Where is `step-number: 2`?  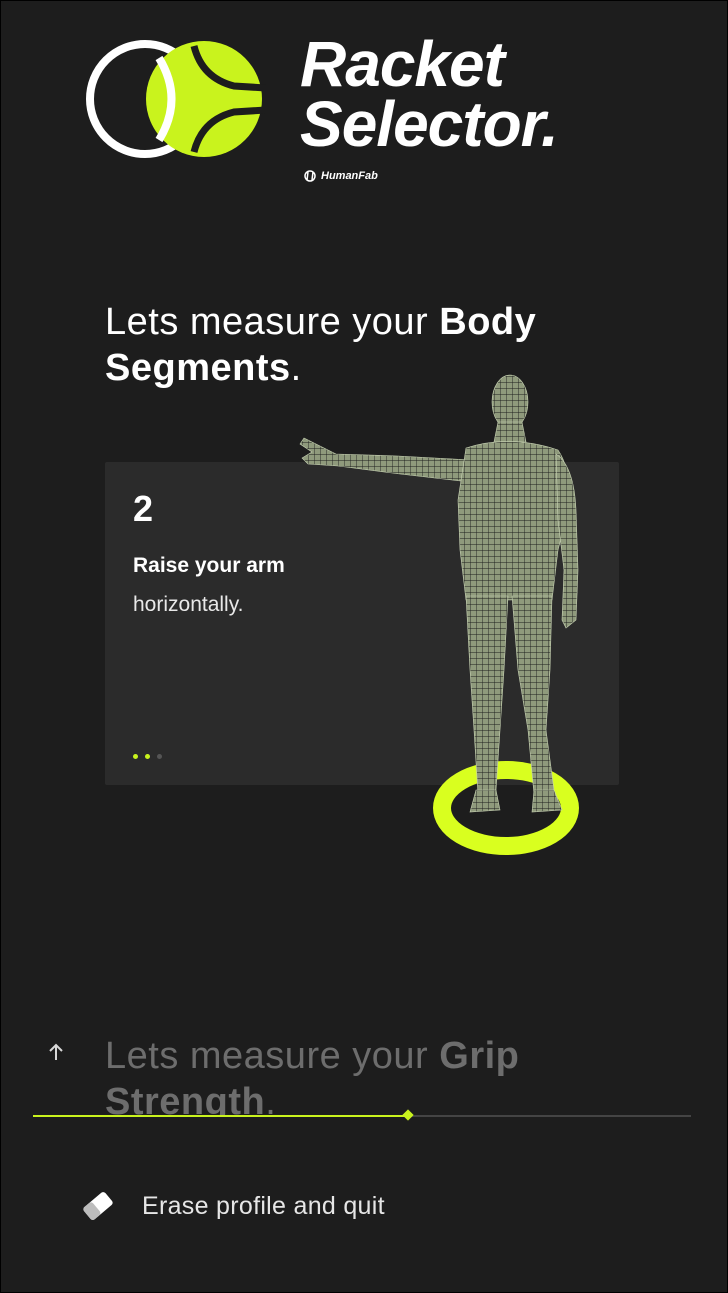
step-number: 2 is located at coordinates (143, 508).